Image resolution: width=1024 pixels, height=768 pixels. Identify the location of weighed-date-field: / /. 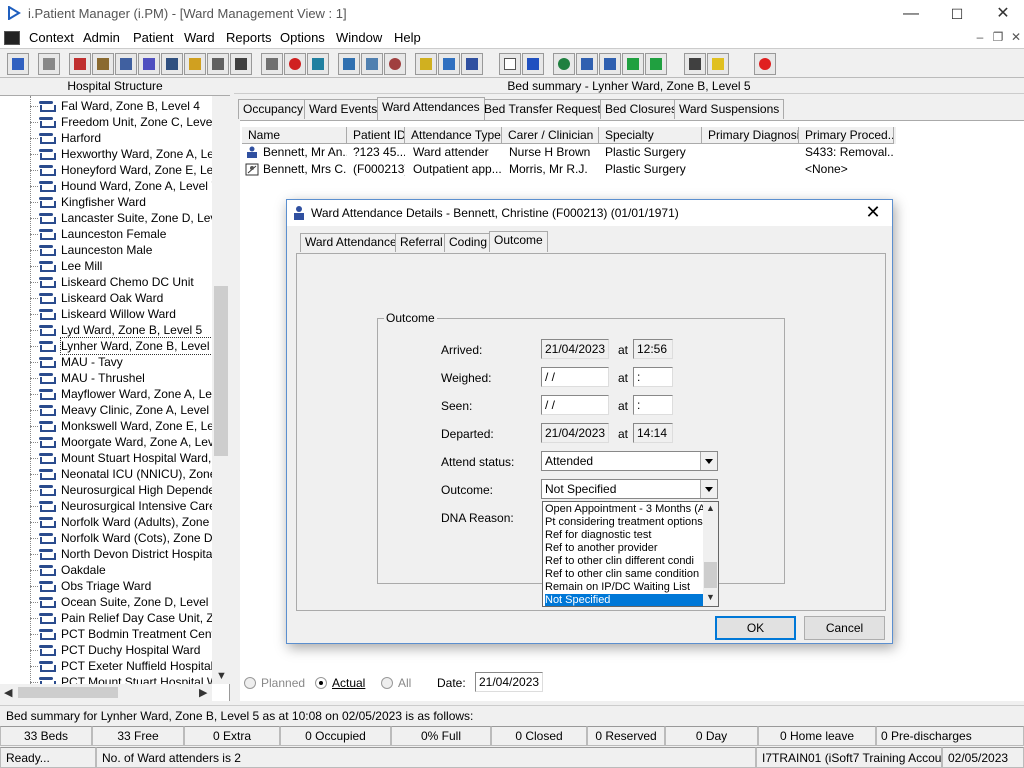
(575, 377).